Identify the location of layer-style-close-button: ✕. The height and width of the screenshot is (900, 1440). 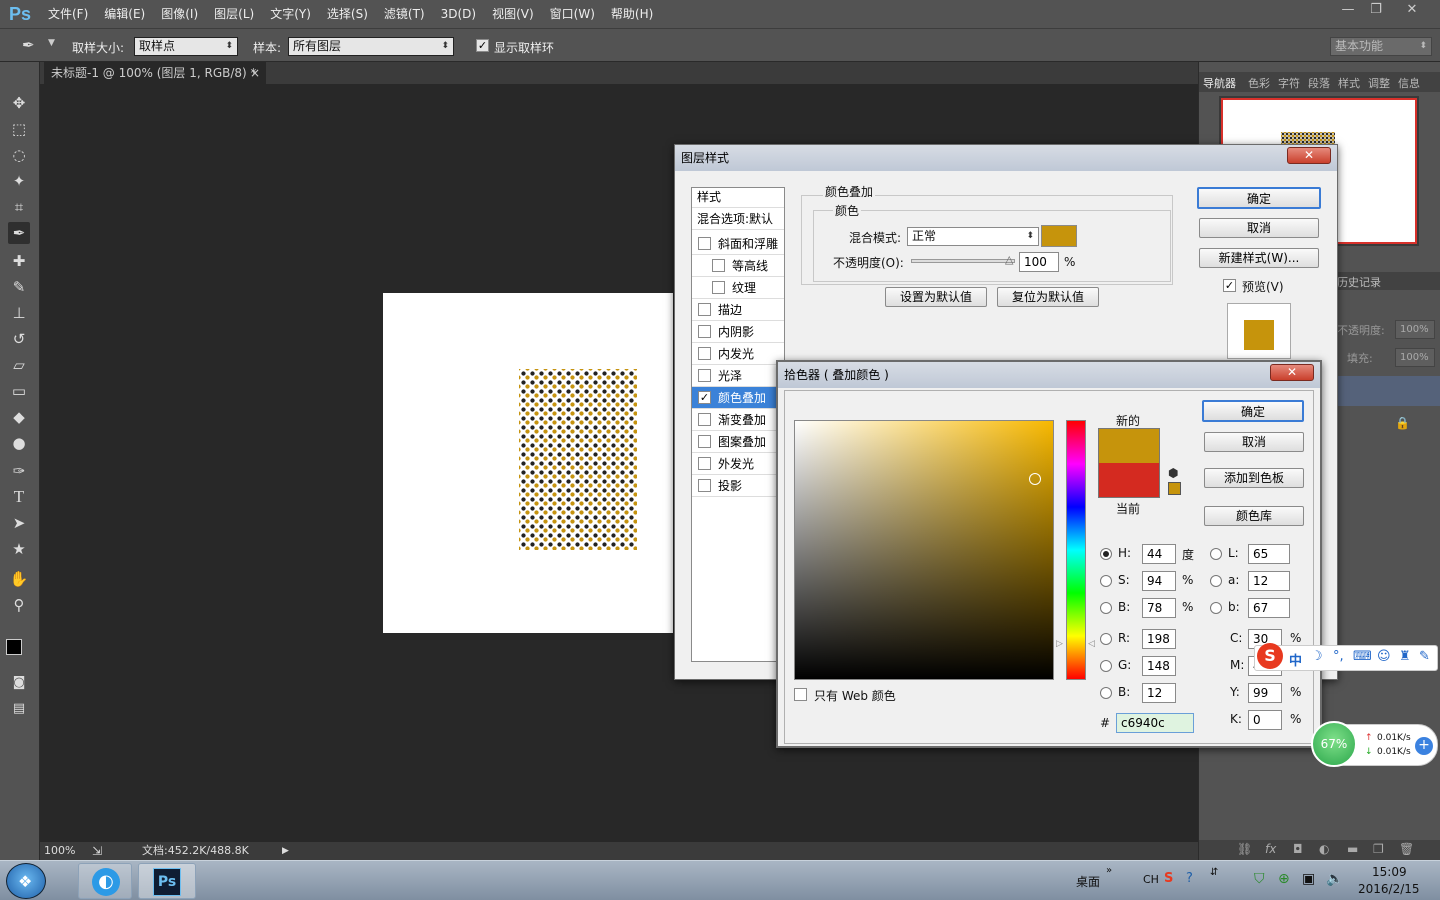
(1309, 155).